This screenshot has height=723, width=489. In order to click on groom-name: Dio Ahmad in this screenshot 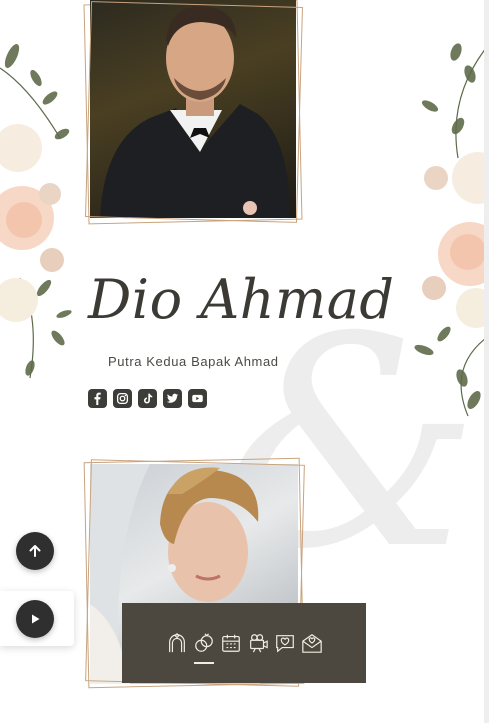, I will do `click(241, 299)`.